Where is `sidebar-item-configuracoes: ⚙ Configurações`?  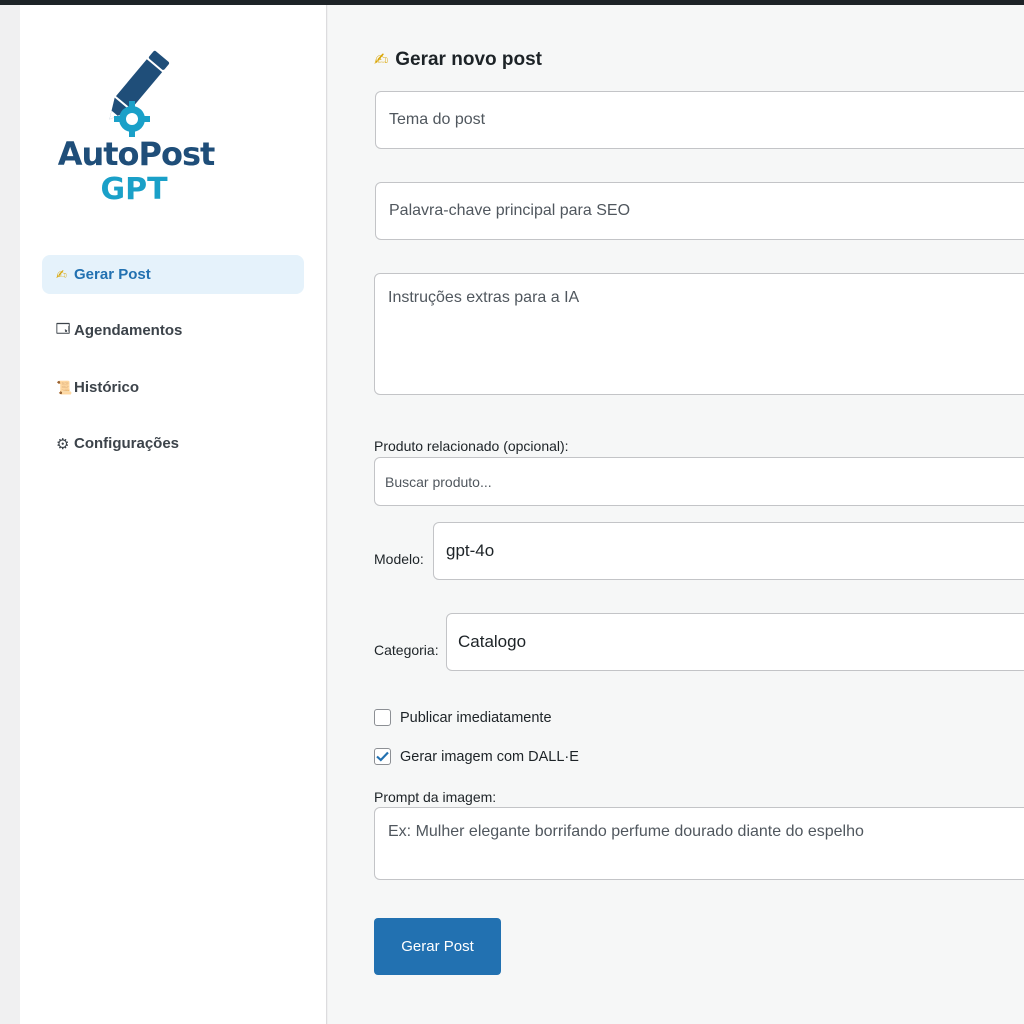
sidebar-item-configuracoes: ⚙ Configurações is located at coordinates (173, 443).